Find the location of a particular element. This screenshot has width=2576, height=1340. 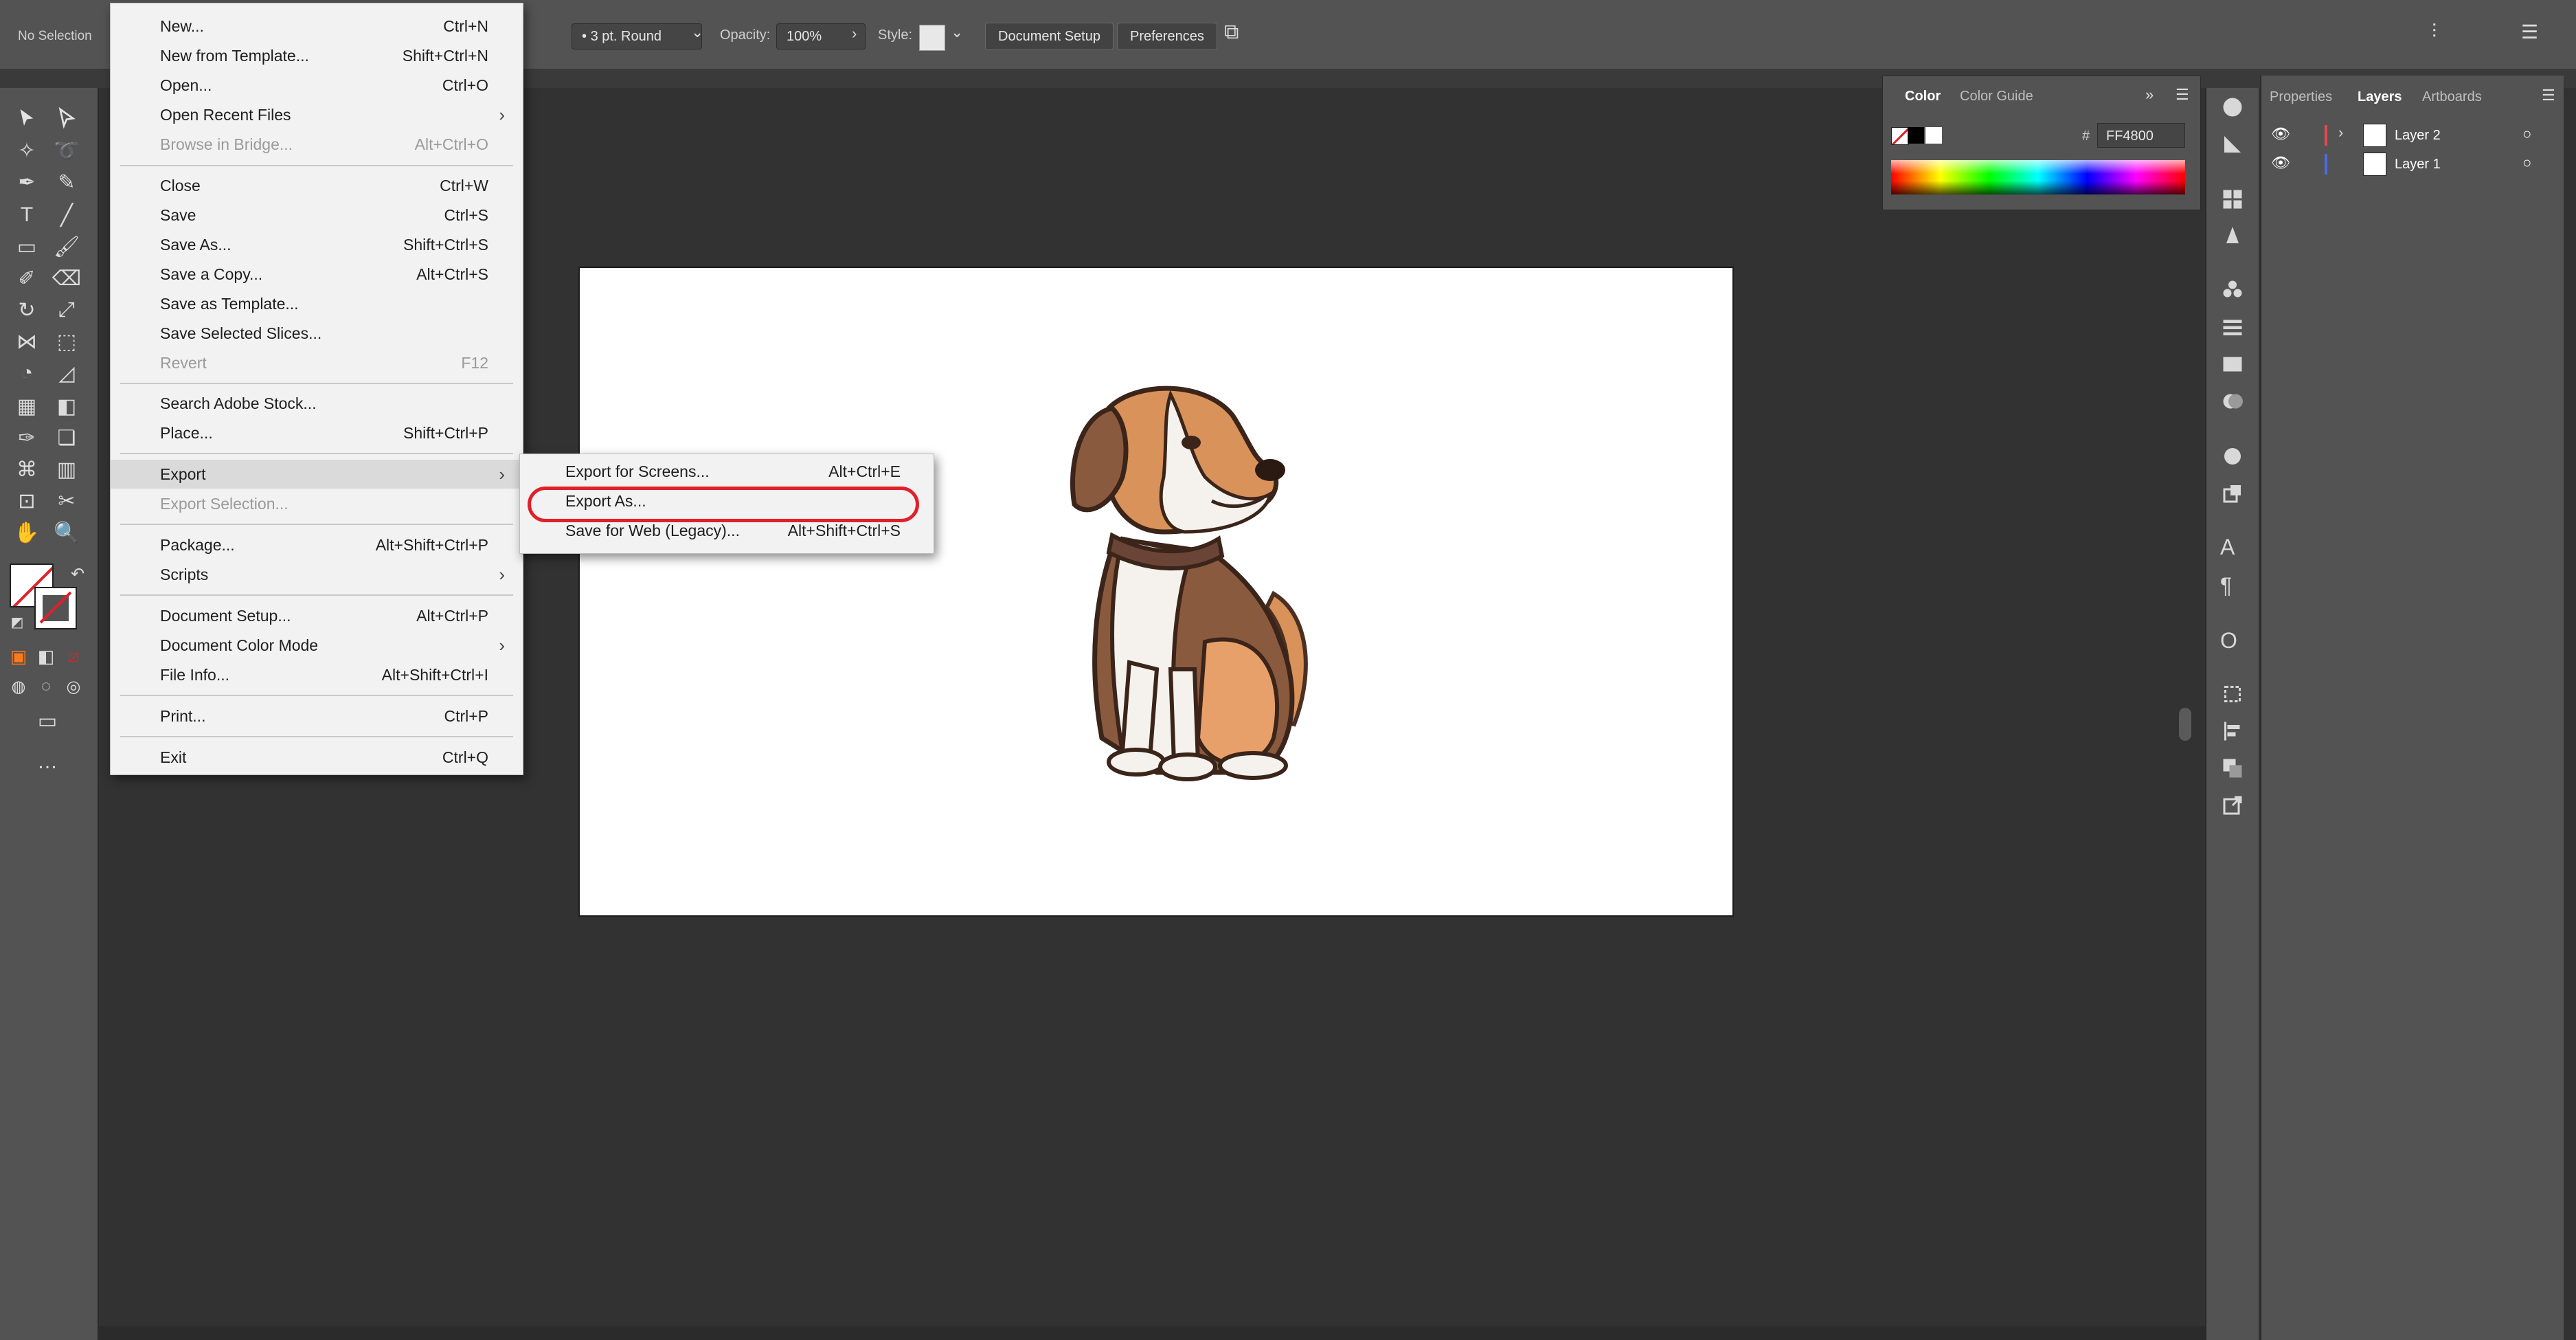

artboard-tool-icon: ⊡ is located at coordinates (26, 501).